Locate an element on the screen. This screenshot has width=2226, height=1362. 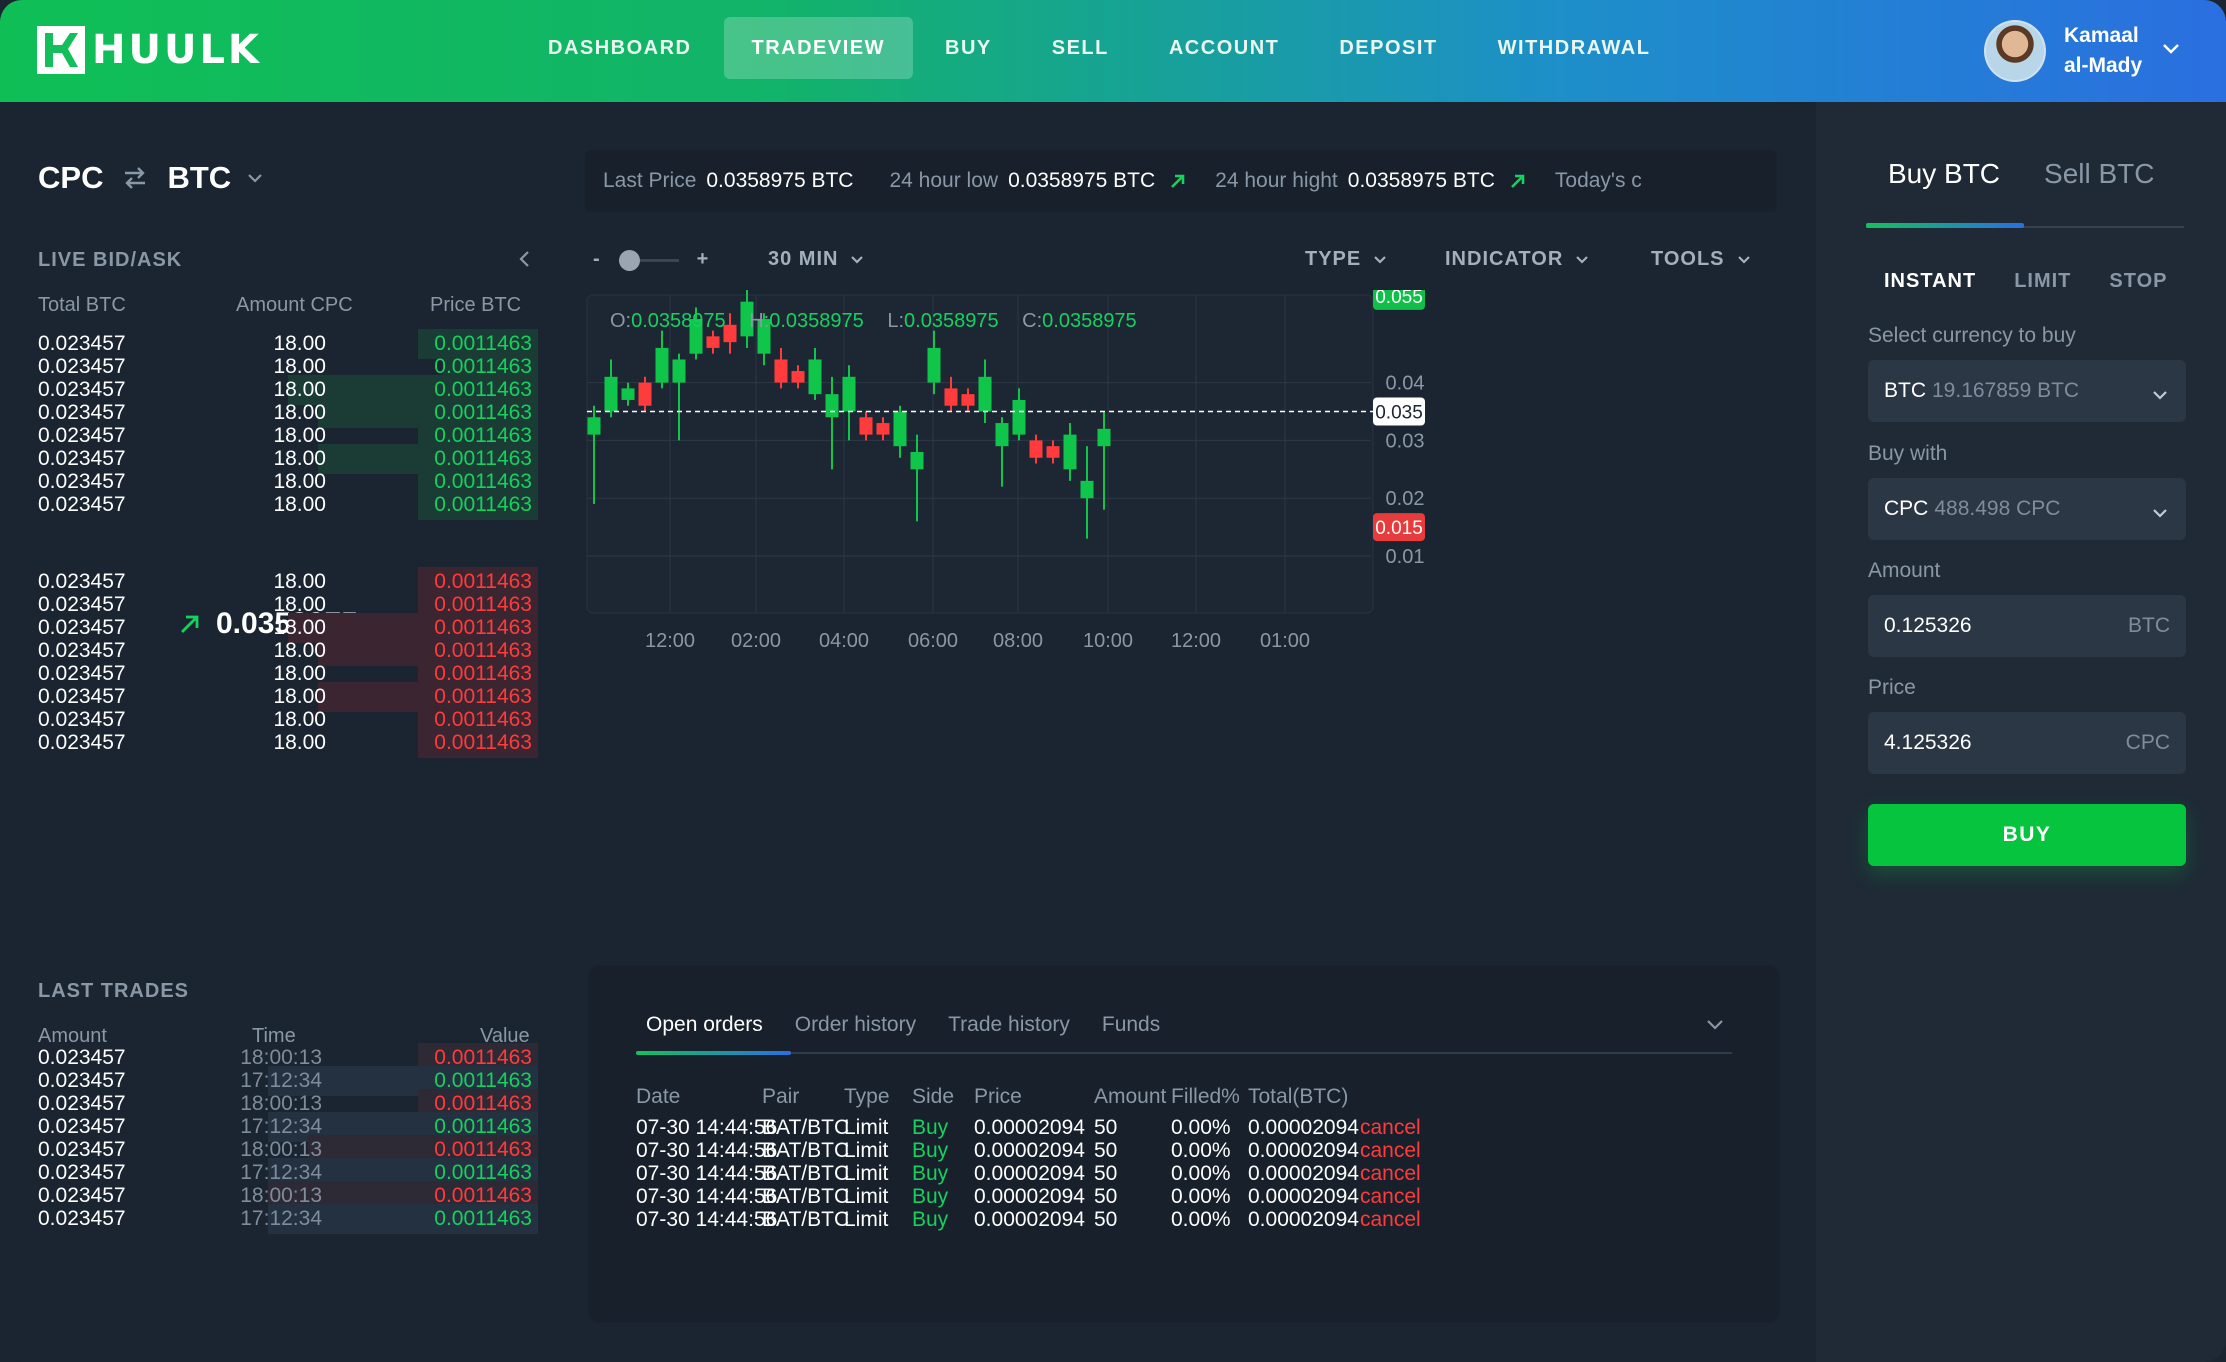
ohlc-low-label: L: is located at coordinates (896, 321).